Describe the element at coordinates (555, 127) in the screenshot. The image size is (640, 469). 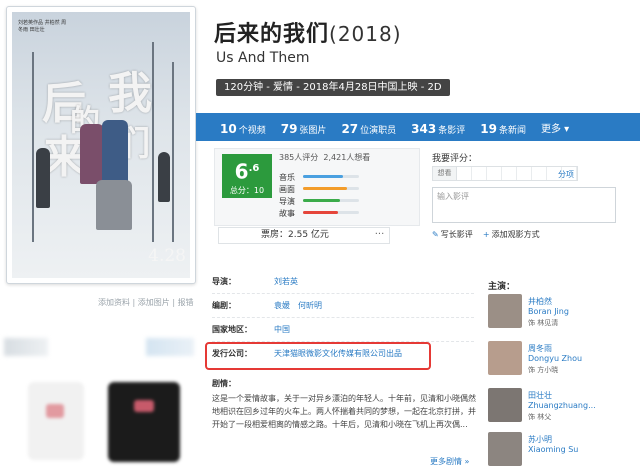
I see `stats-more-dropdown: 更多 ▾` at that location.